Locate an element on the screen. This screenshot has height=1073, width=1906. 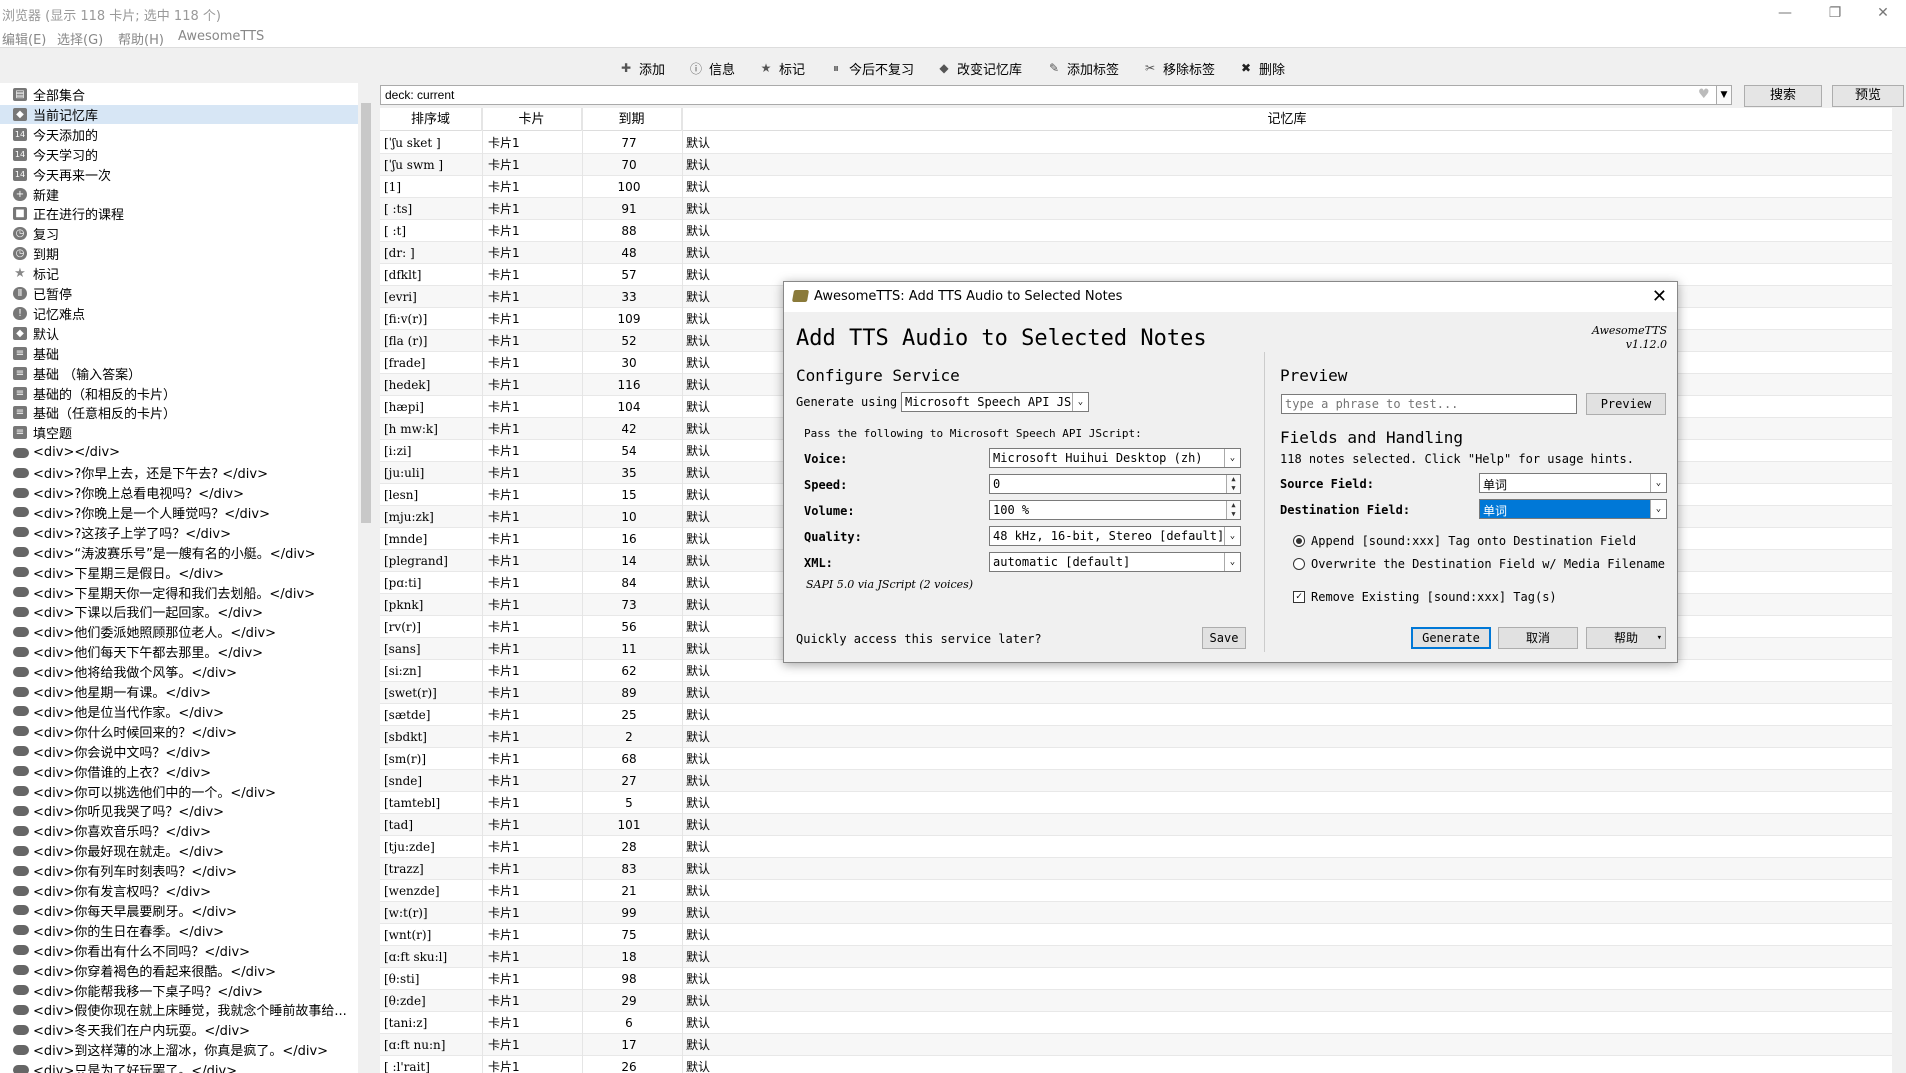
table-row: [tani:z] 卡片1 6 默认 is located at coordinates (1136, 1023).